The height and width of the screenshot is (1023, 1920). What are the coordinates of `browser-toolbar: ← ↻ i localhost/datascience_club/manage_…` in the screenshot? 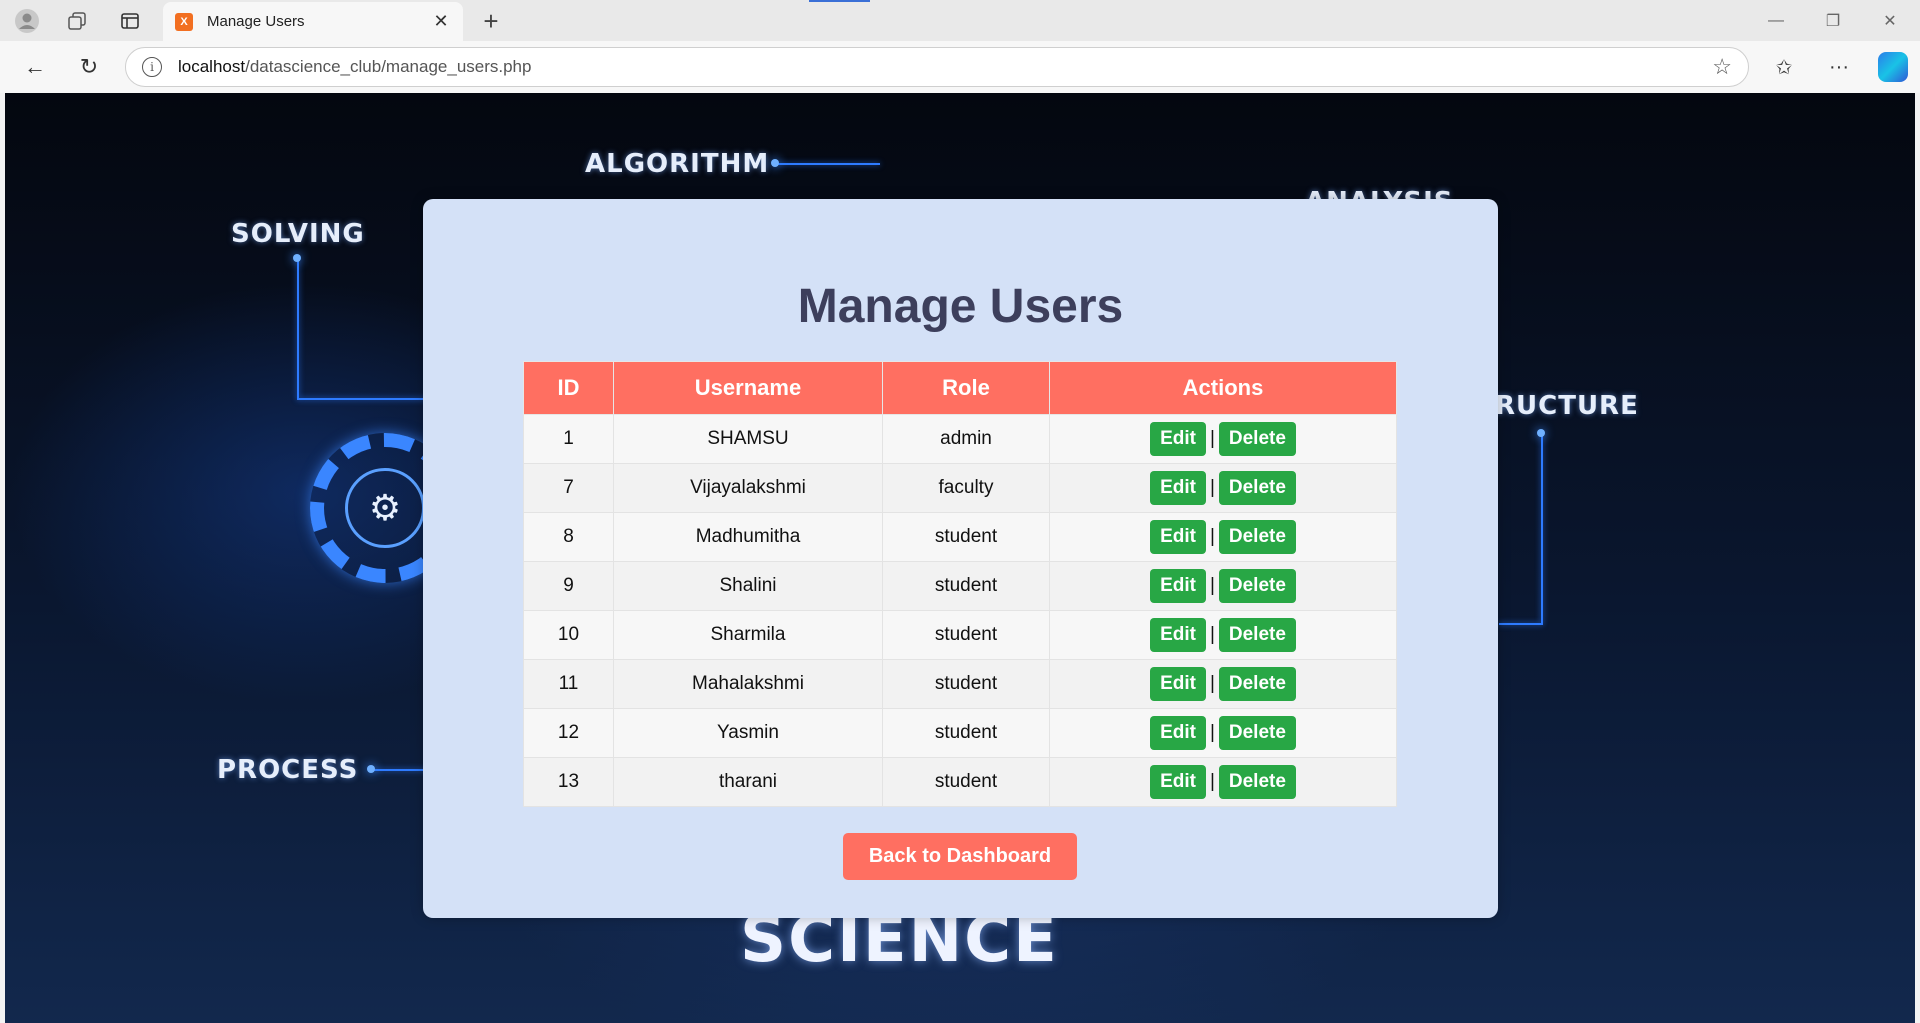 It's located at (960, 67).